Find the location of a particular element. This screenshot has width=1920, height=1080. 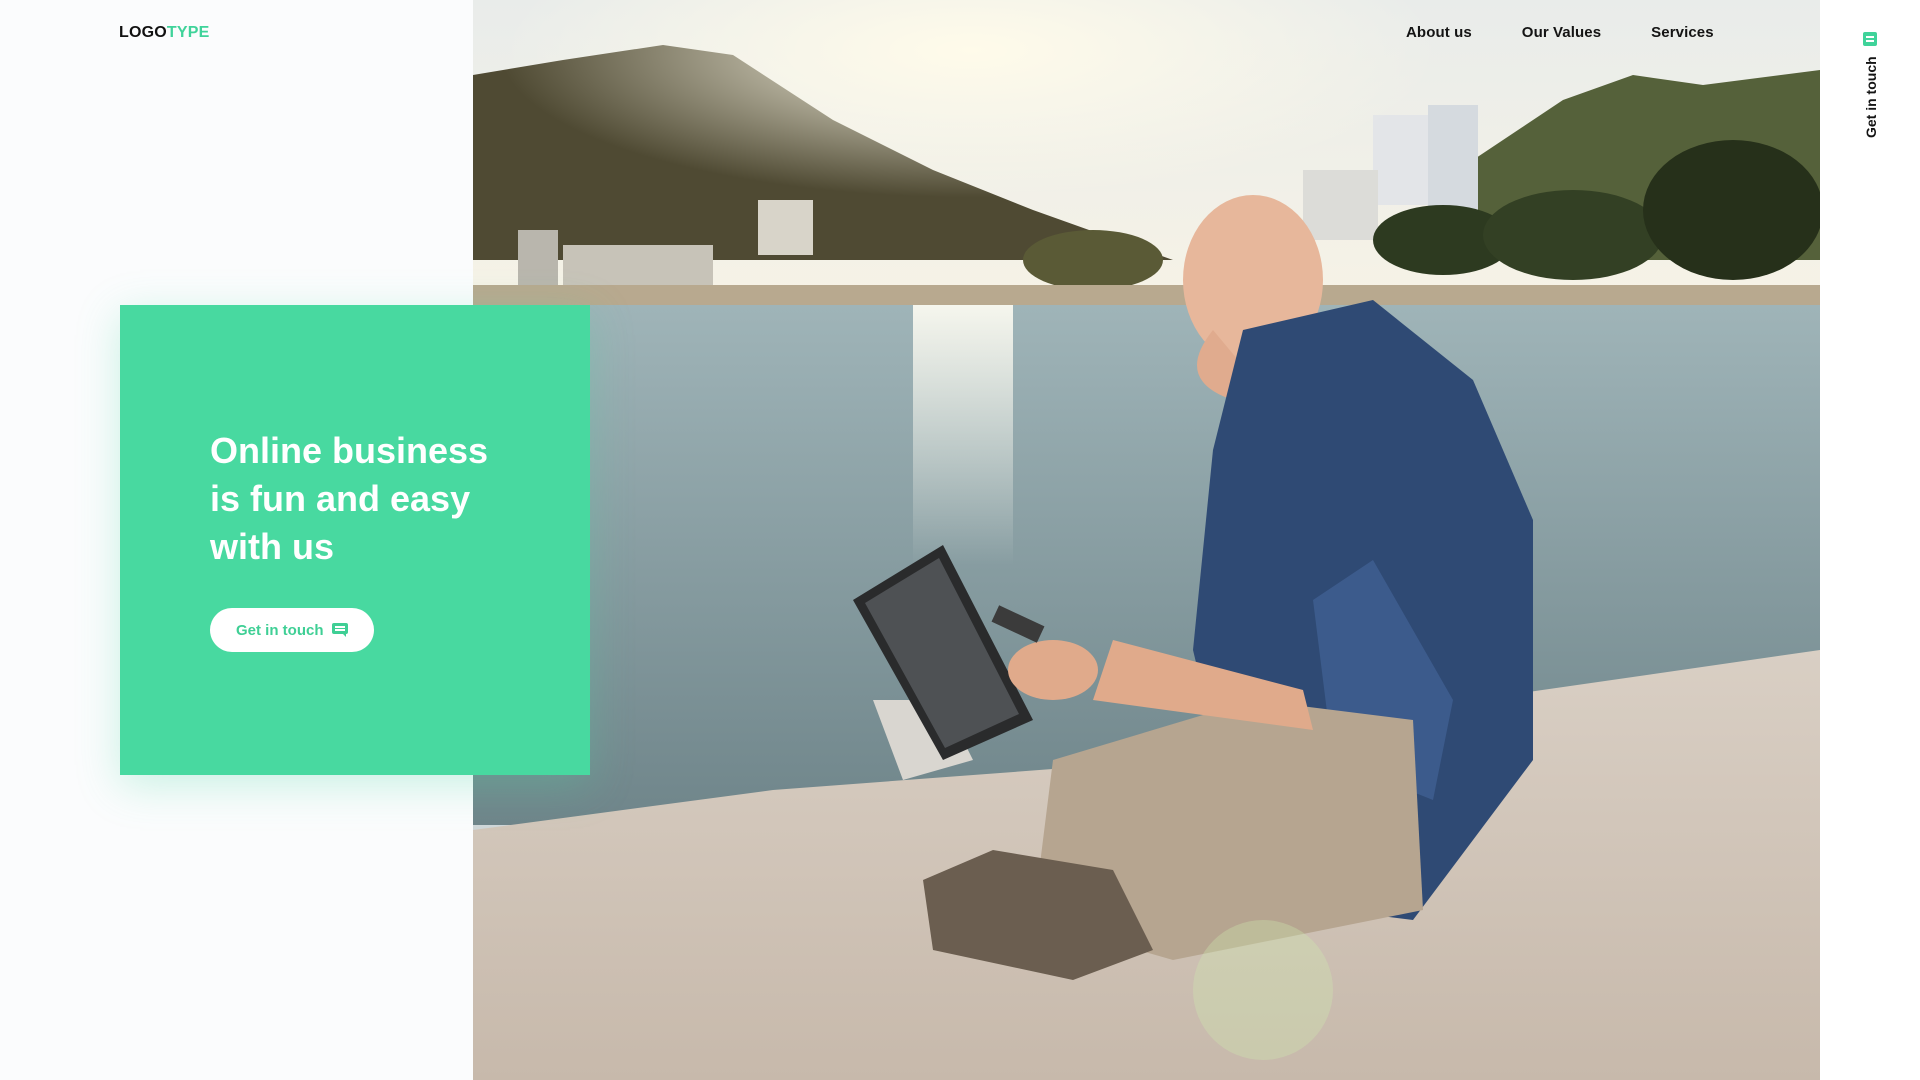

chat-icon is located at coordinates (339, 630).